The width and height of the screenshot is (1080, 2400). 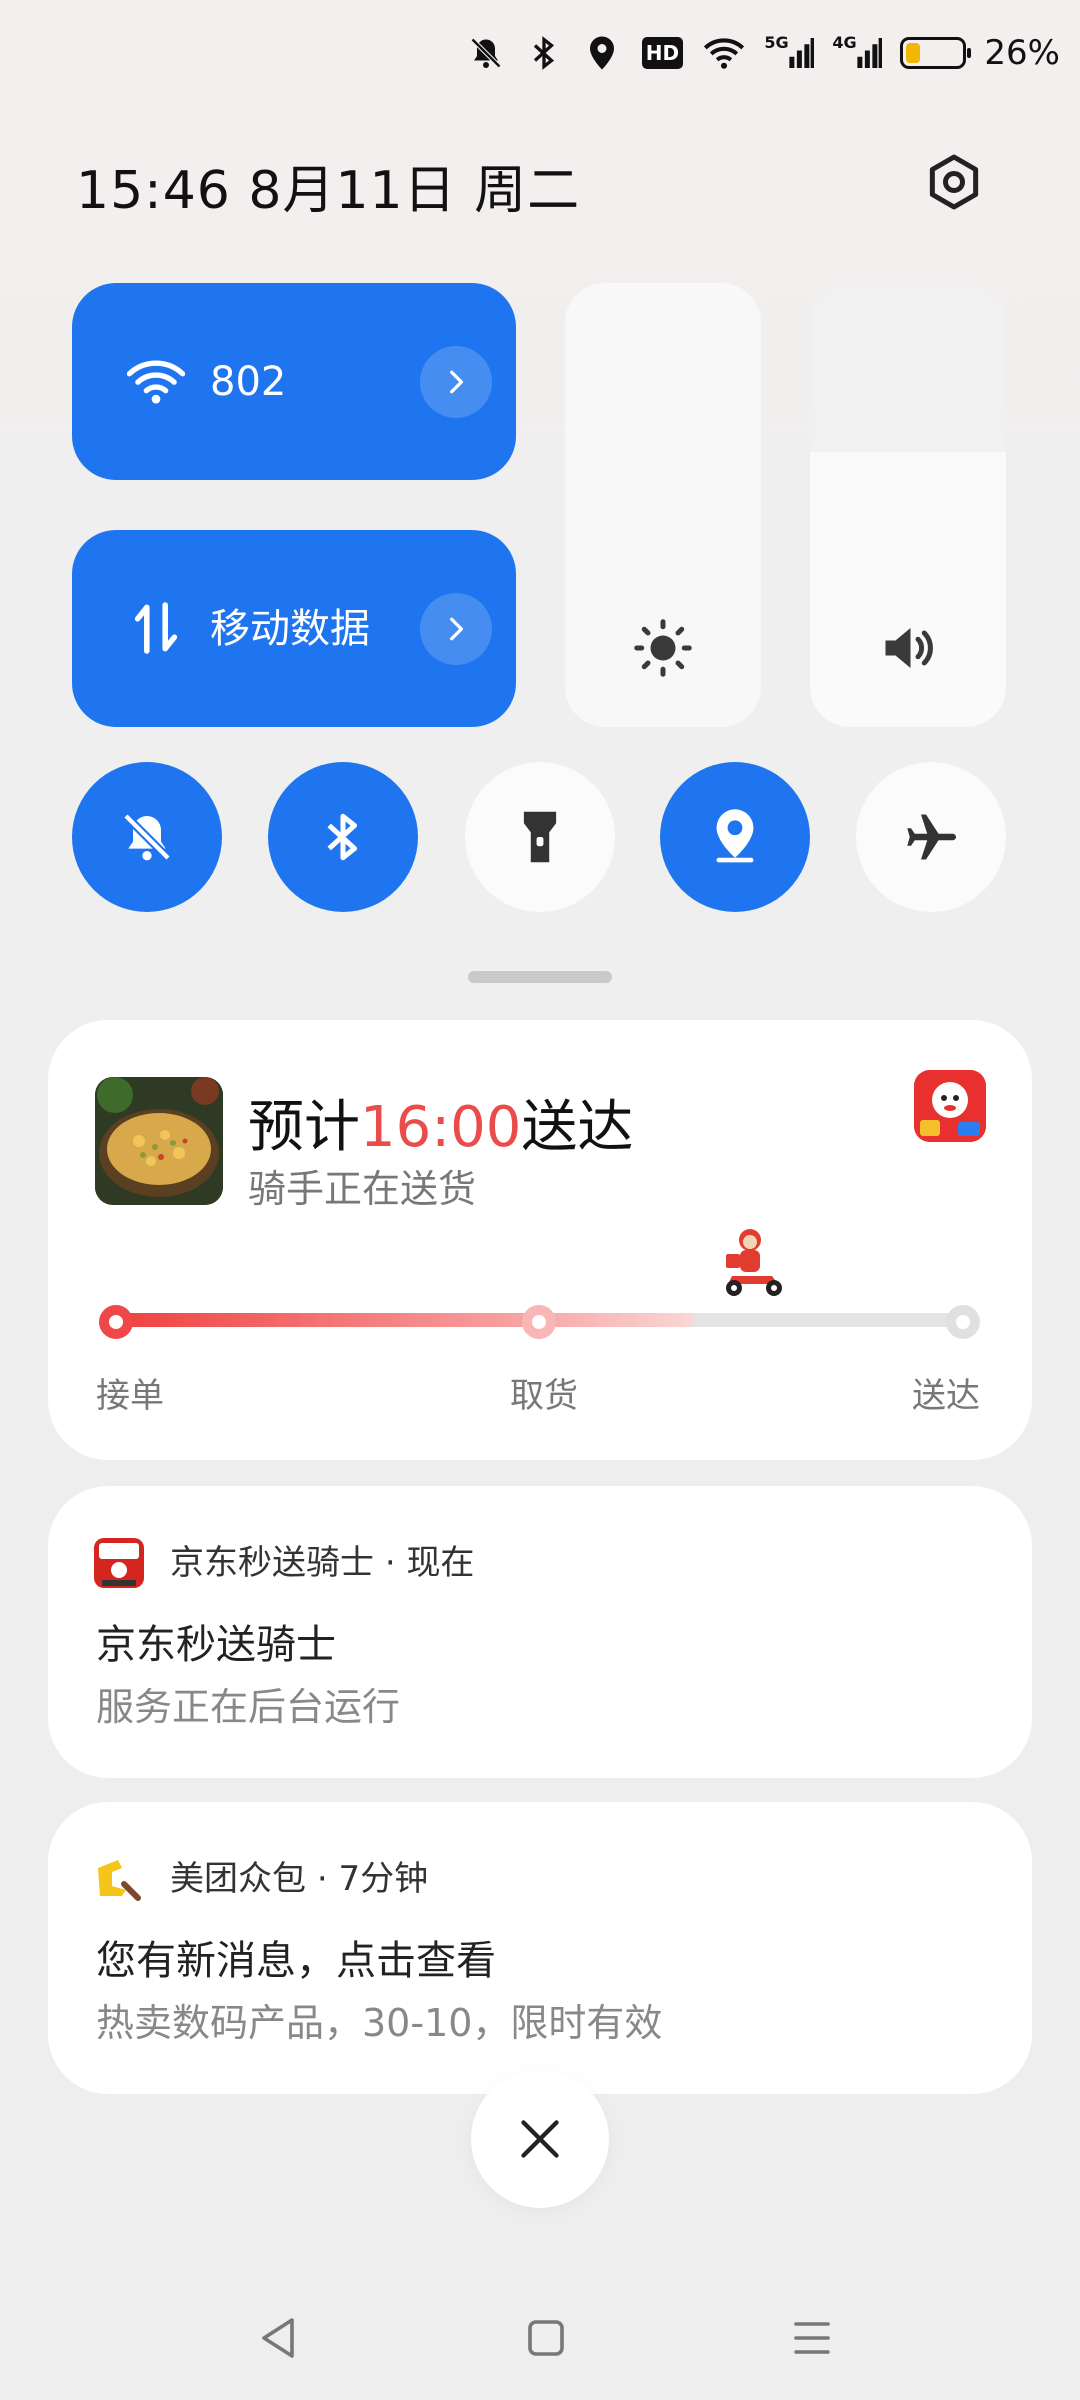 I want to click on status-bar: HD 5G 4G 26%, so click(x=540, y=55).